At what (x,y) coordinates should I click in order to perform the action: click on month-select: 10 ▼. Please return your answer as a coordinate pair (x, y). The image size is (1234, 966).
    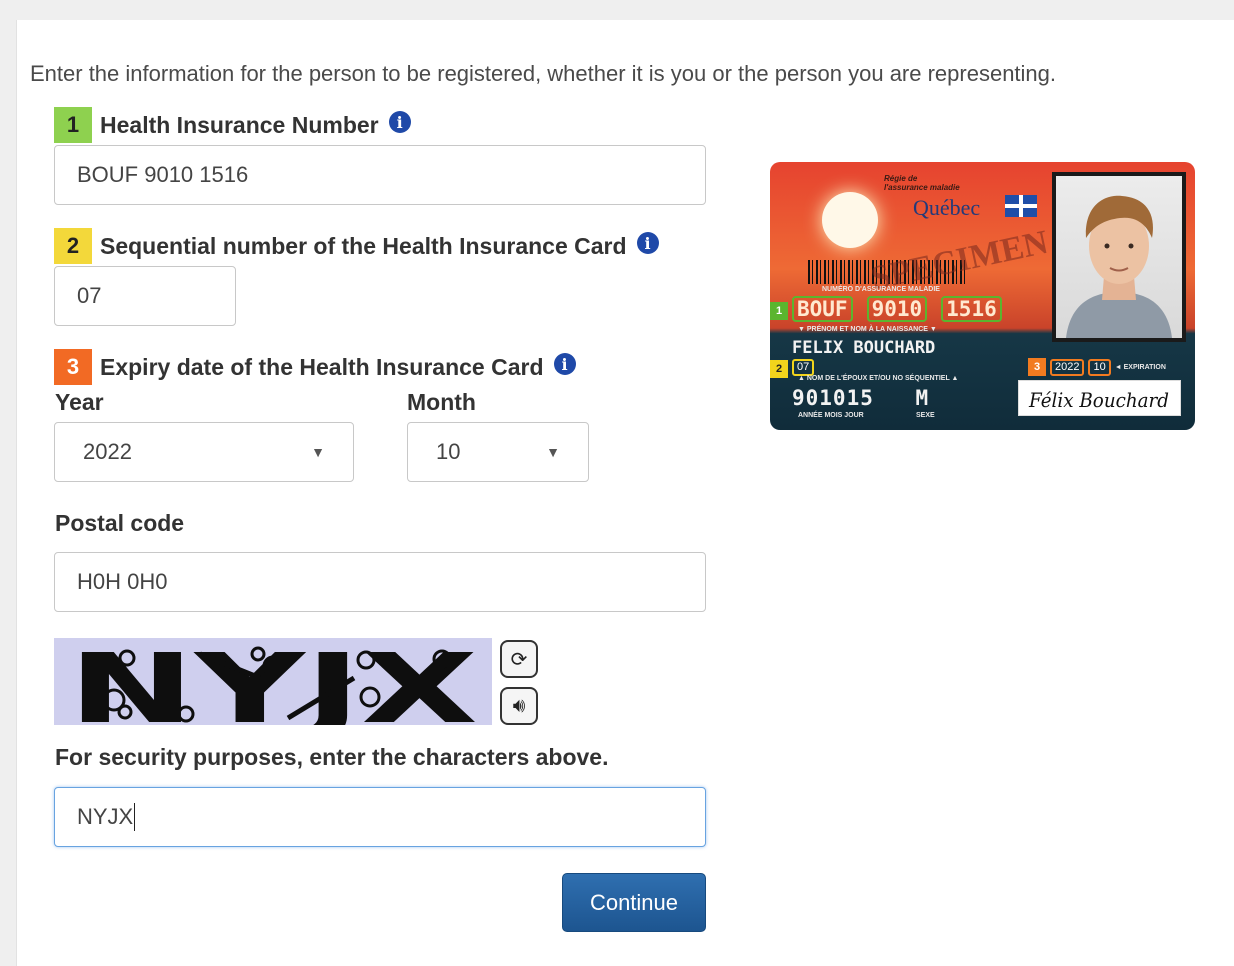
    Looking at the image, I should click on (498, 452).